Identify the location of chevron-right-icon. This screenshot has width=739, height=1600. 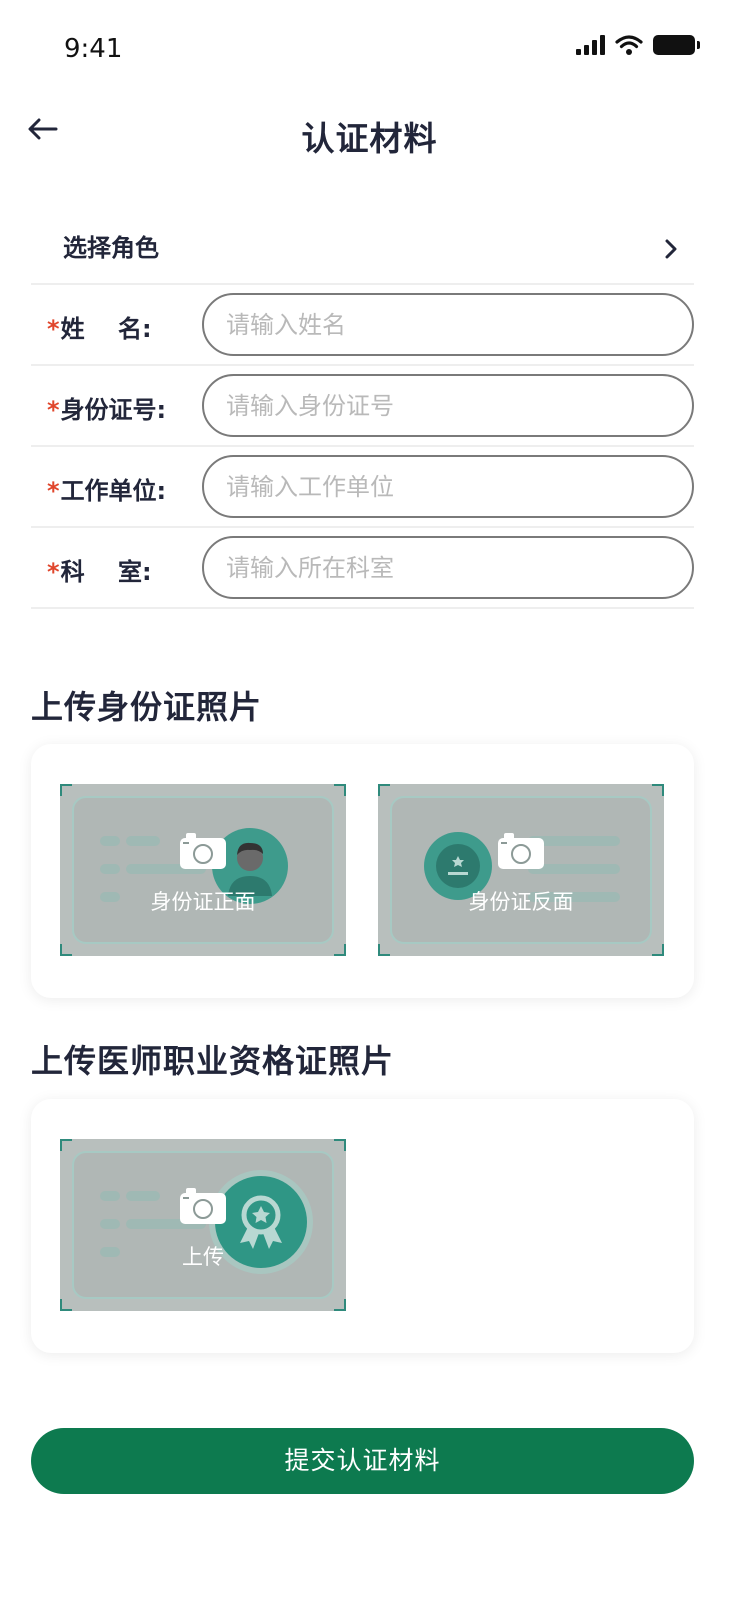
(671, 249).